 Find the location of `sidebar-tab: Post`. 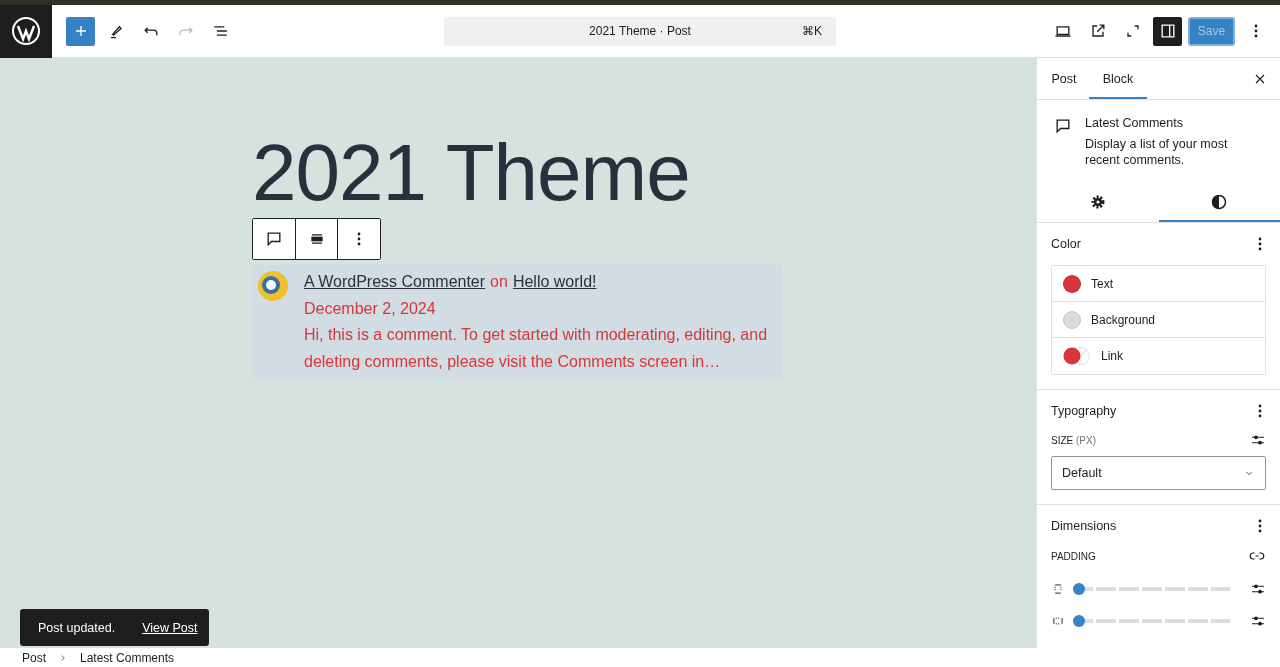

sidebar-tab: Post is located at coordinates (1064, 78).